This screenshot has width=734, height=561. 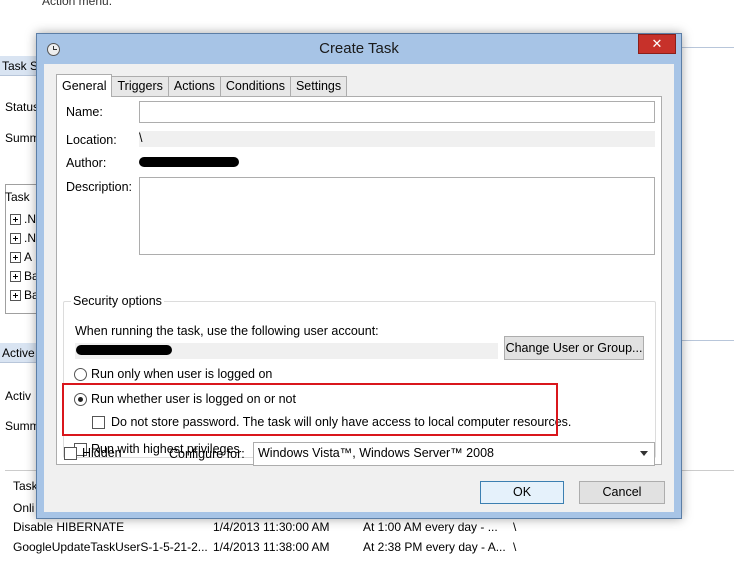 What do you see at coordinates (24, 508) in the screenshot?
I see `task-name-cell: Onli` at bounding box center [24, 508].